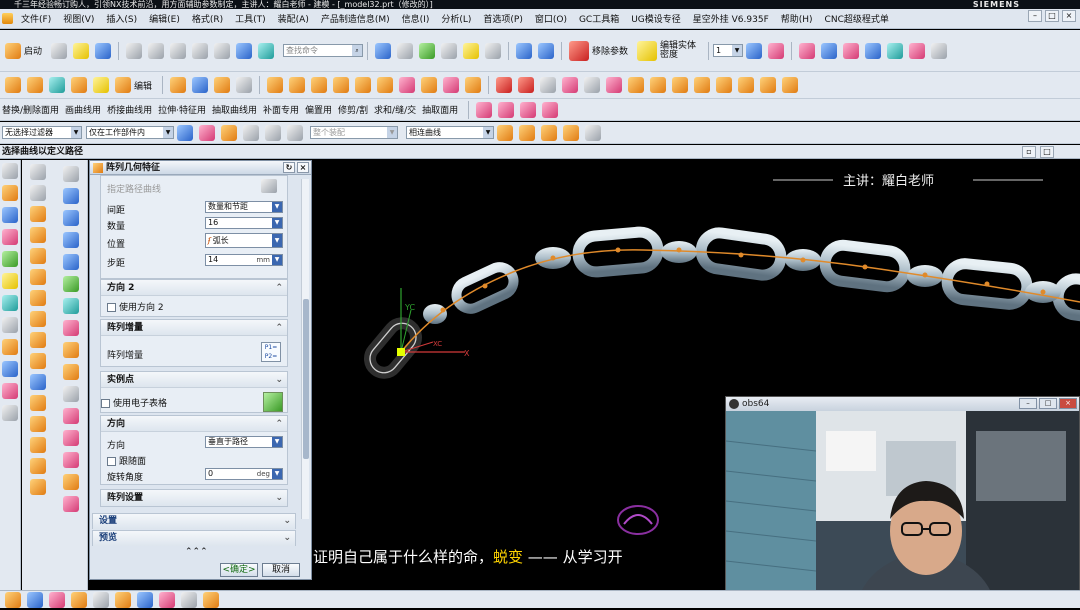  Describe the element at coordinates (873, 50) in the screenshot. I see `show-all-icon` at that location.